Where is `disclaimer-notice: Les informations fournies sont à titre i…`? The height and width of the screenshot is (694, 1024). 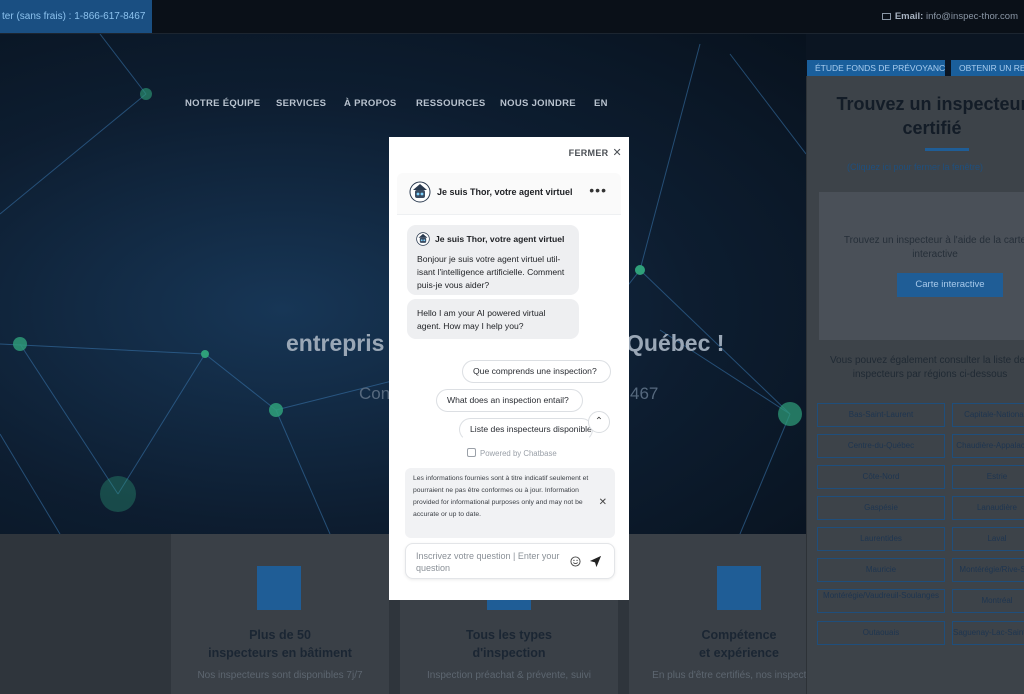
disclaimer-notice: Les informations fournies sont à titre i… is located at coordinates (510, 503).